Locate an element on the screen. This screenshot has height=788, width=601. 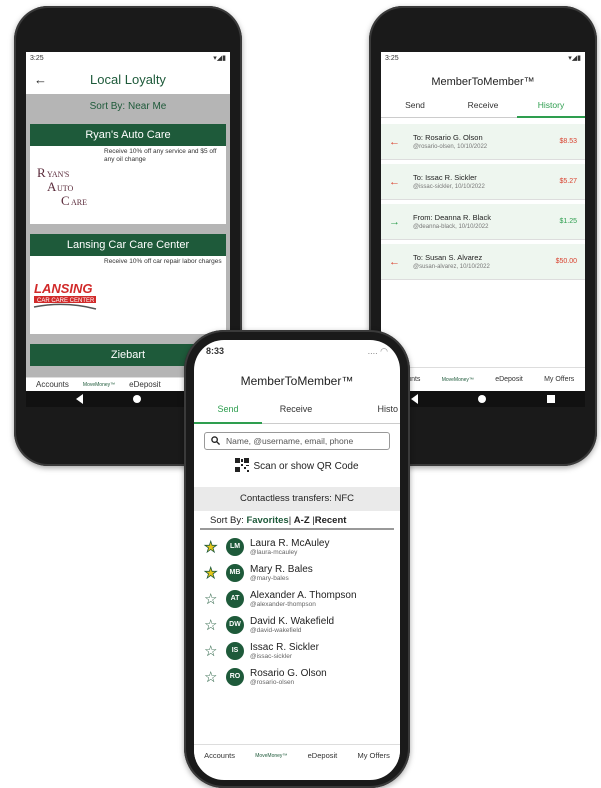
tab-history: Histo is located at coordinates (365, 410).